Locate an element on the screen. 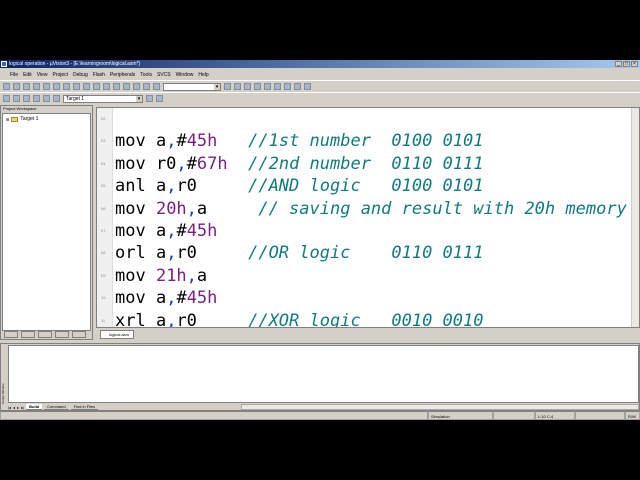 The image size is (640, 480). download-icon is located at coordinates (46, 98).